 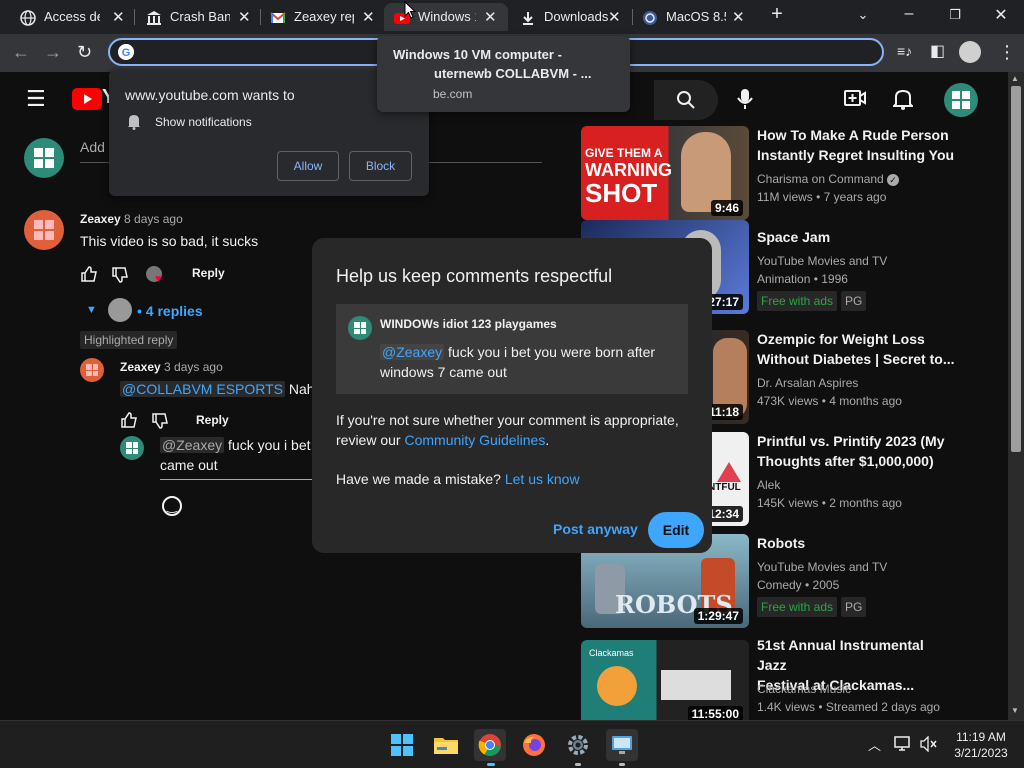 I want to click on emoji-icon: ‿, so click(x=172, y=506).